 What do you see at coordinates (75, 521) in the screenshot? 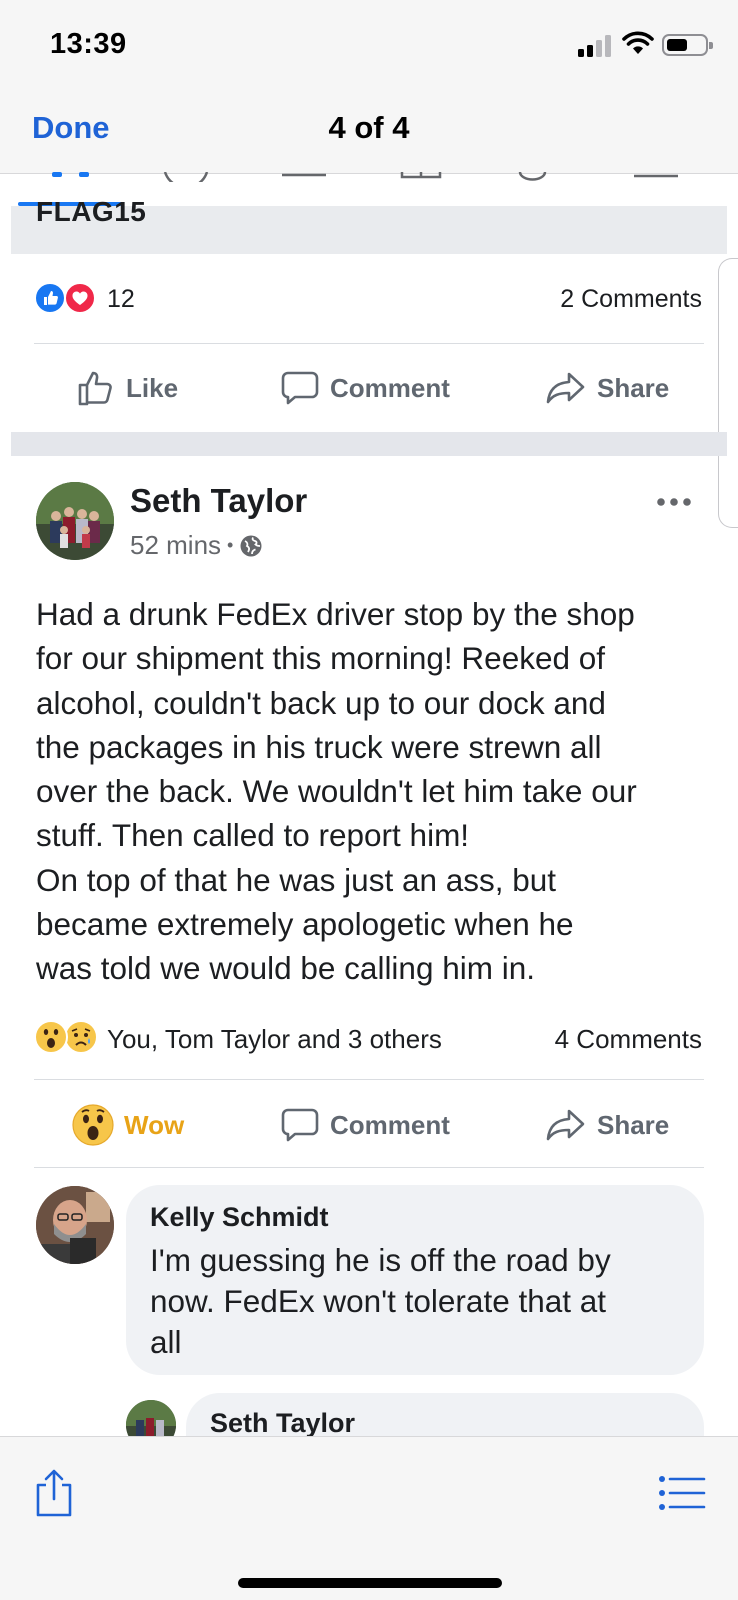
I see `author-avatar` at bounding box center [75, 521].